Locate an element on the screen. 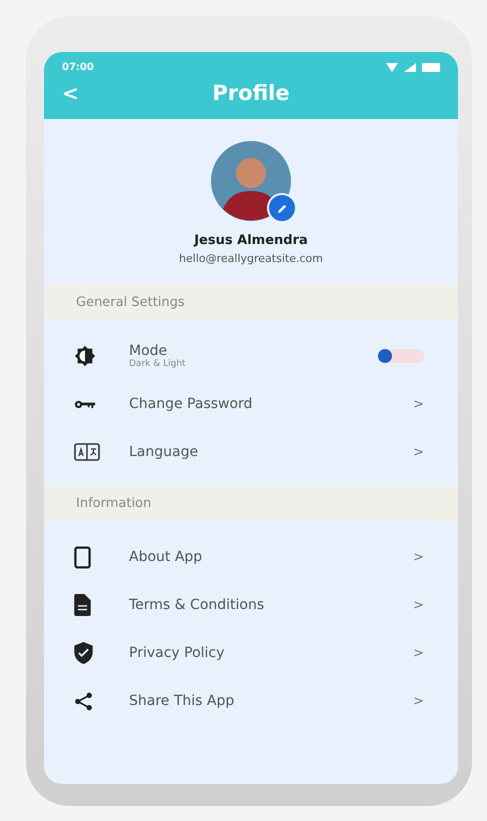 The width and height of the screenshot is (487, 821). signal-icon is located at coordinates (410, 67).